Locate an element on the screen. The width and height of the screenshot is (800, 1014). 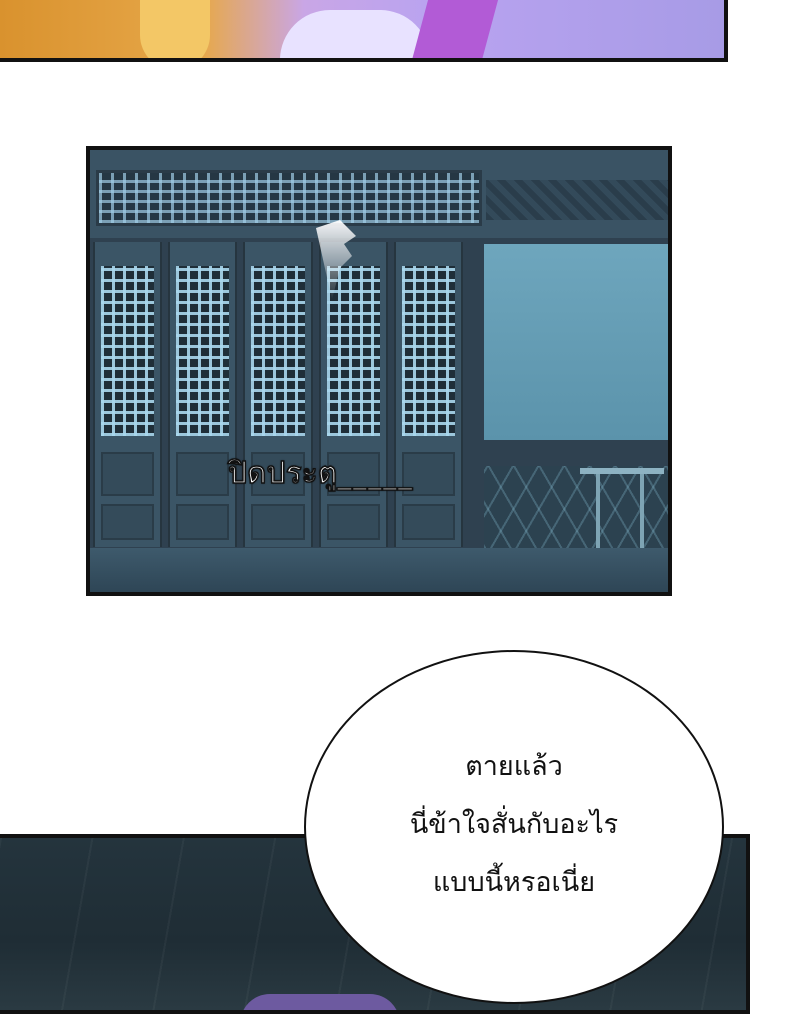
hair-shape is located at coordinates (175, 29).